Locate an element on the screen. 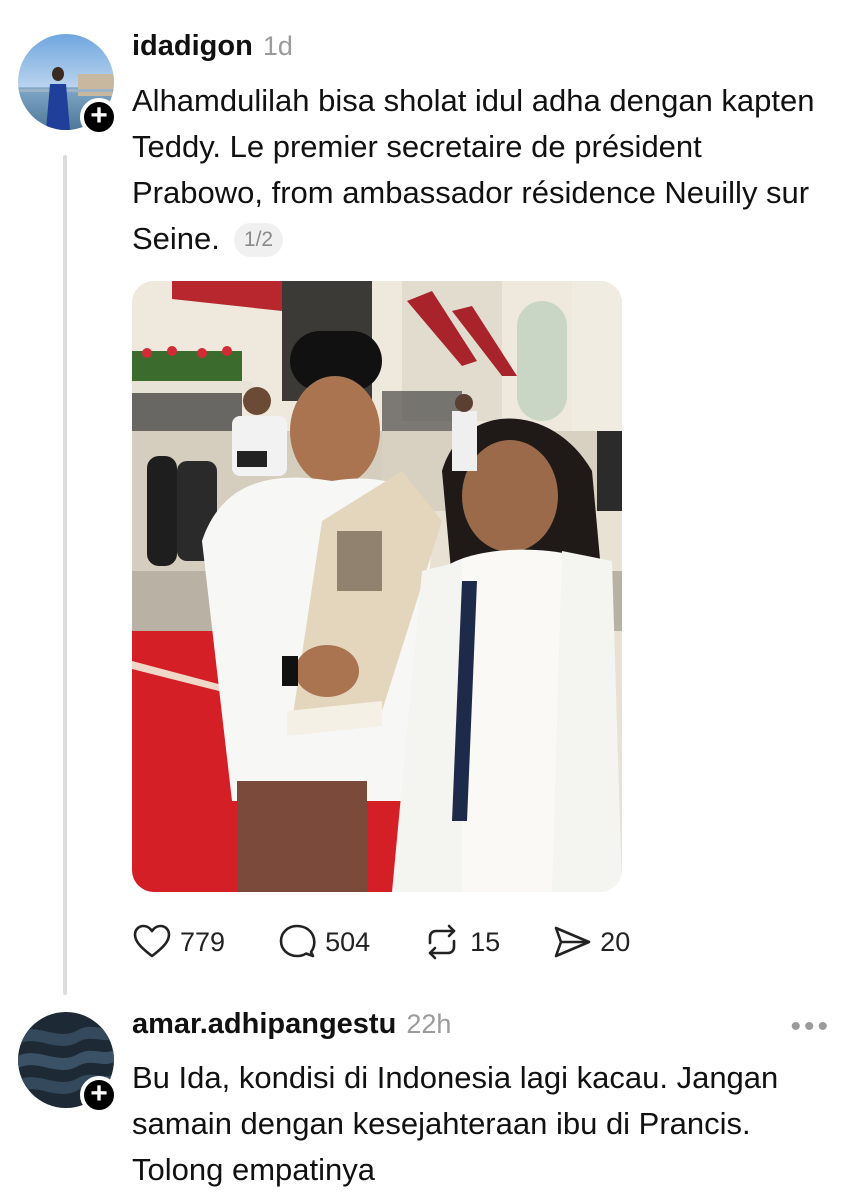 The height and width of the screenshot is (1200, 861). timestamp: 22h is located at coordinates (429, 1024).